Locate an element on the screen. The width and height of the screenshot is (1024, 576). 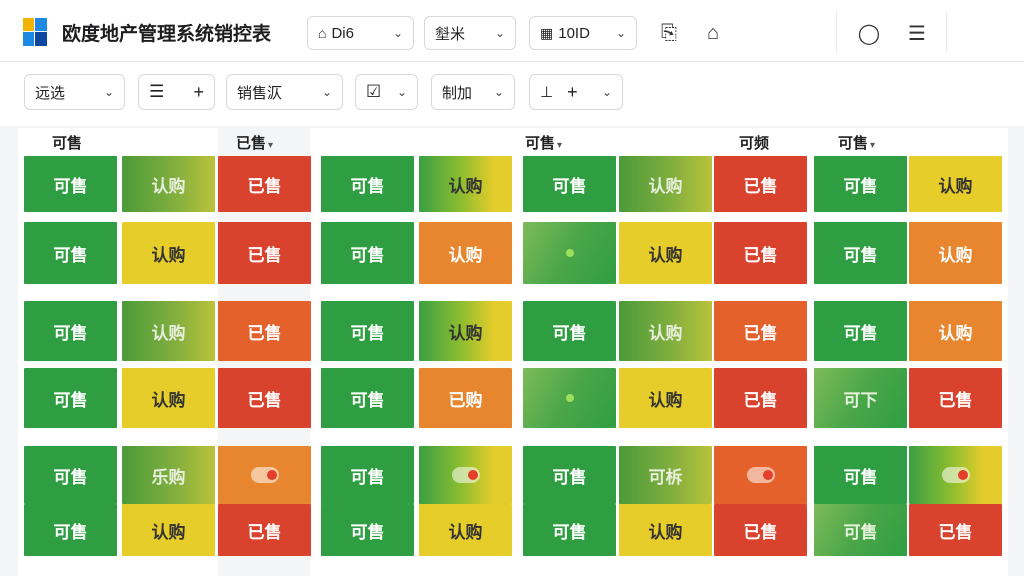
column-header-label: 可售 is located at coordinates (540, 143).